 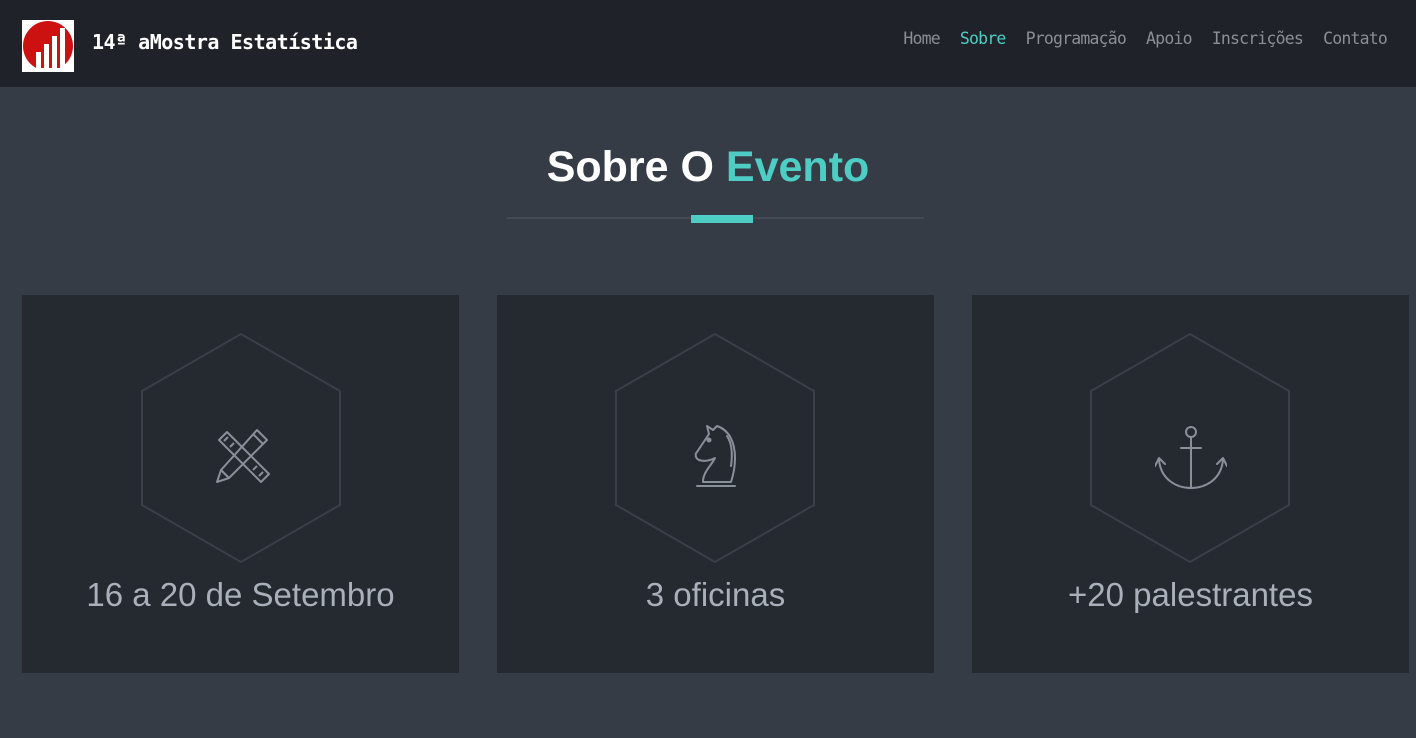 I want to click on pencil-ruler-icon, so click(x=243, y=456).